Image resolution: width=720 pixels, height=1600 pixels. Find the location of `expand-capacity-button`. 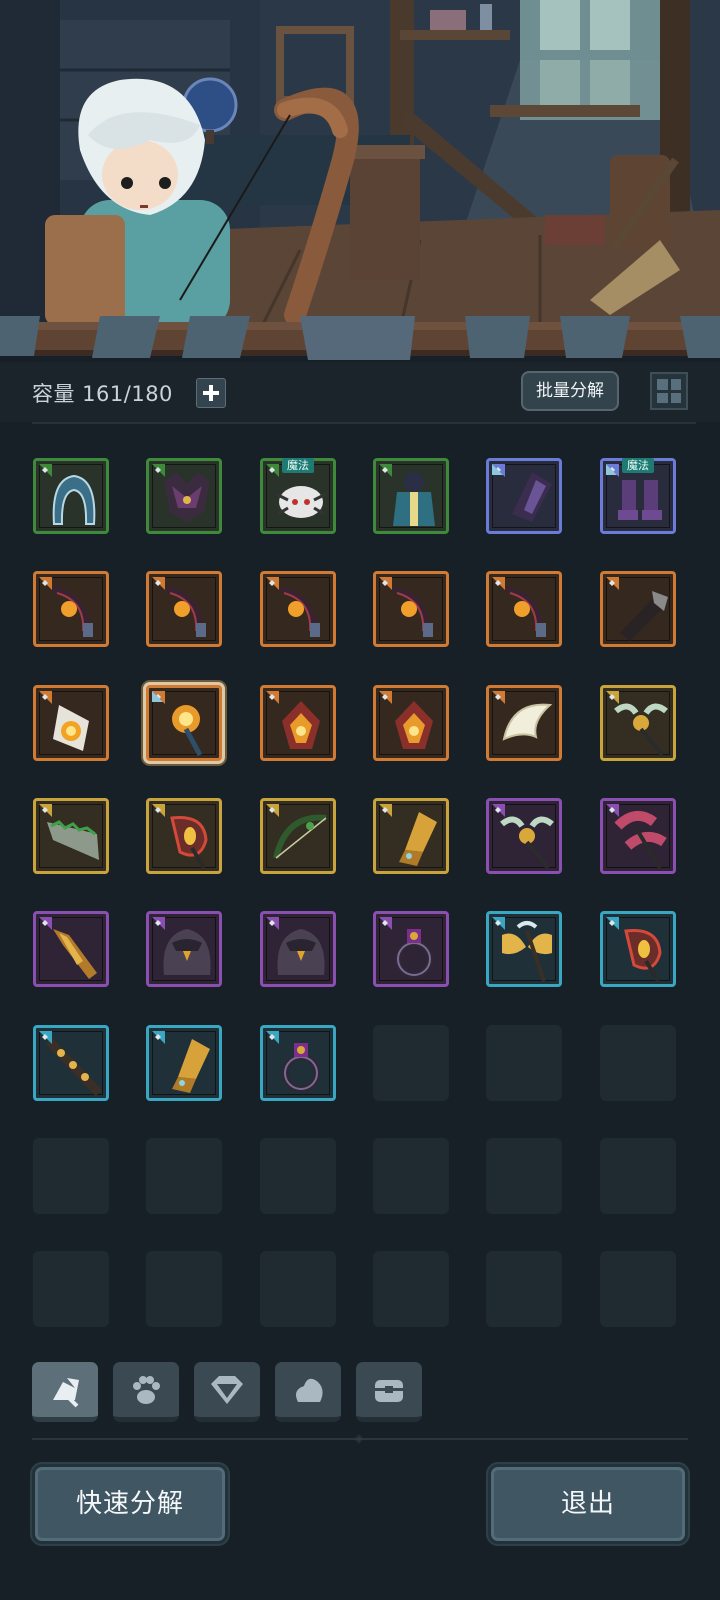

expand-capacity-button is located at coordinates (211, 393).